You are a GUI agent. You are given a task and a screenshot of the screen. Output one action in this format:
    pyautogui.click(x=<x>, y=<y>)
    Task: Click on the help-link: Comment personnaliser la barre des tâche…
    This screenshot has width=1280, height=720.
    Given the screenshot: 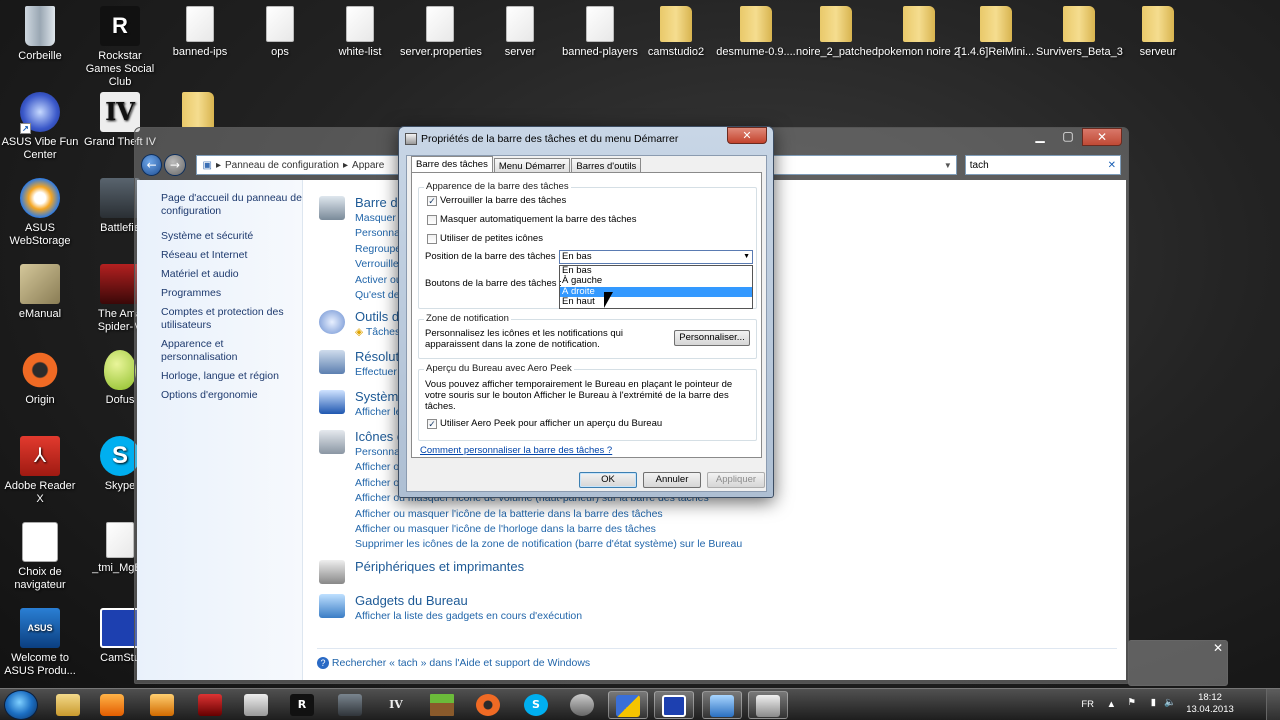 What is the action you would take?
    pyautogui.click(x=516, y=450)
    